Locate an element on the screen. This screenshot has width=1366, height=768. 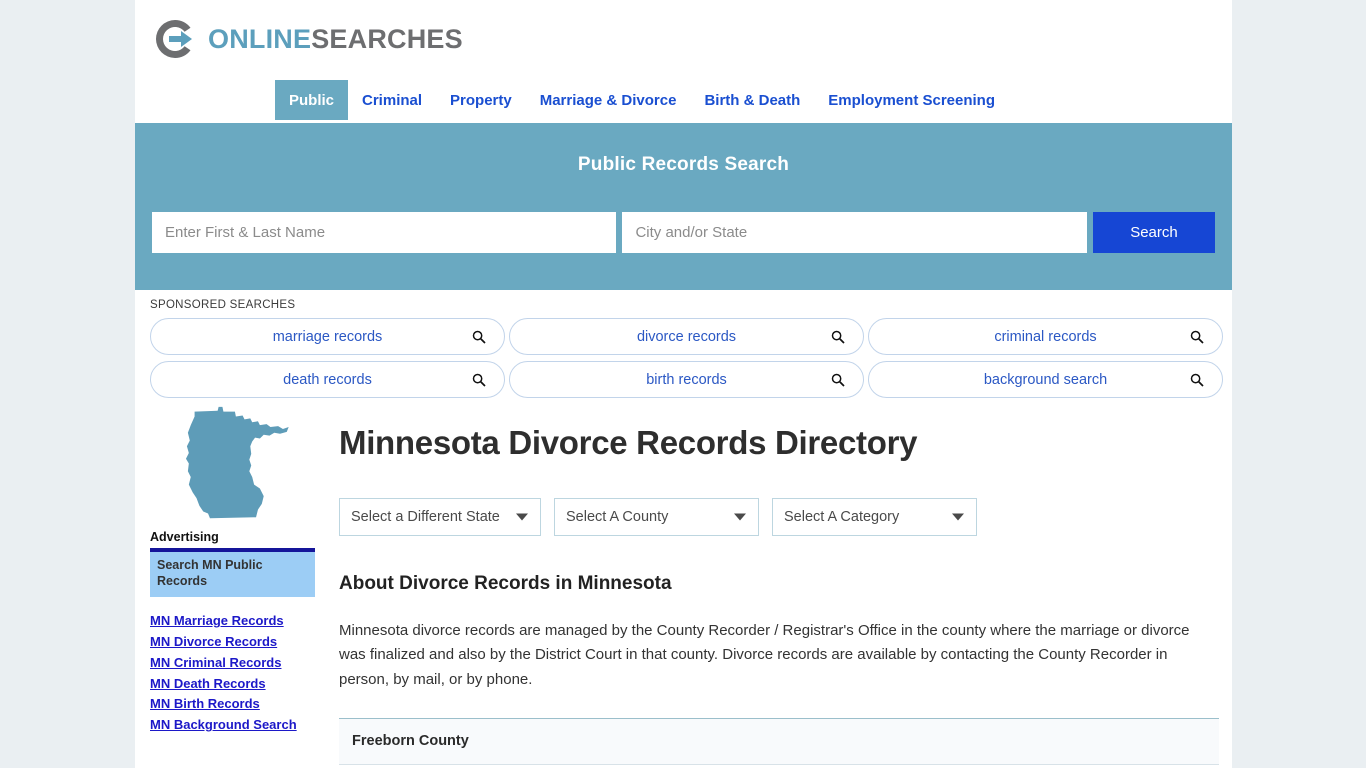
logo-wordmark: ONLINESEARCHES is located at coordinates (335, 38).